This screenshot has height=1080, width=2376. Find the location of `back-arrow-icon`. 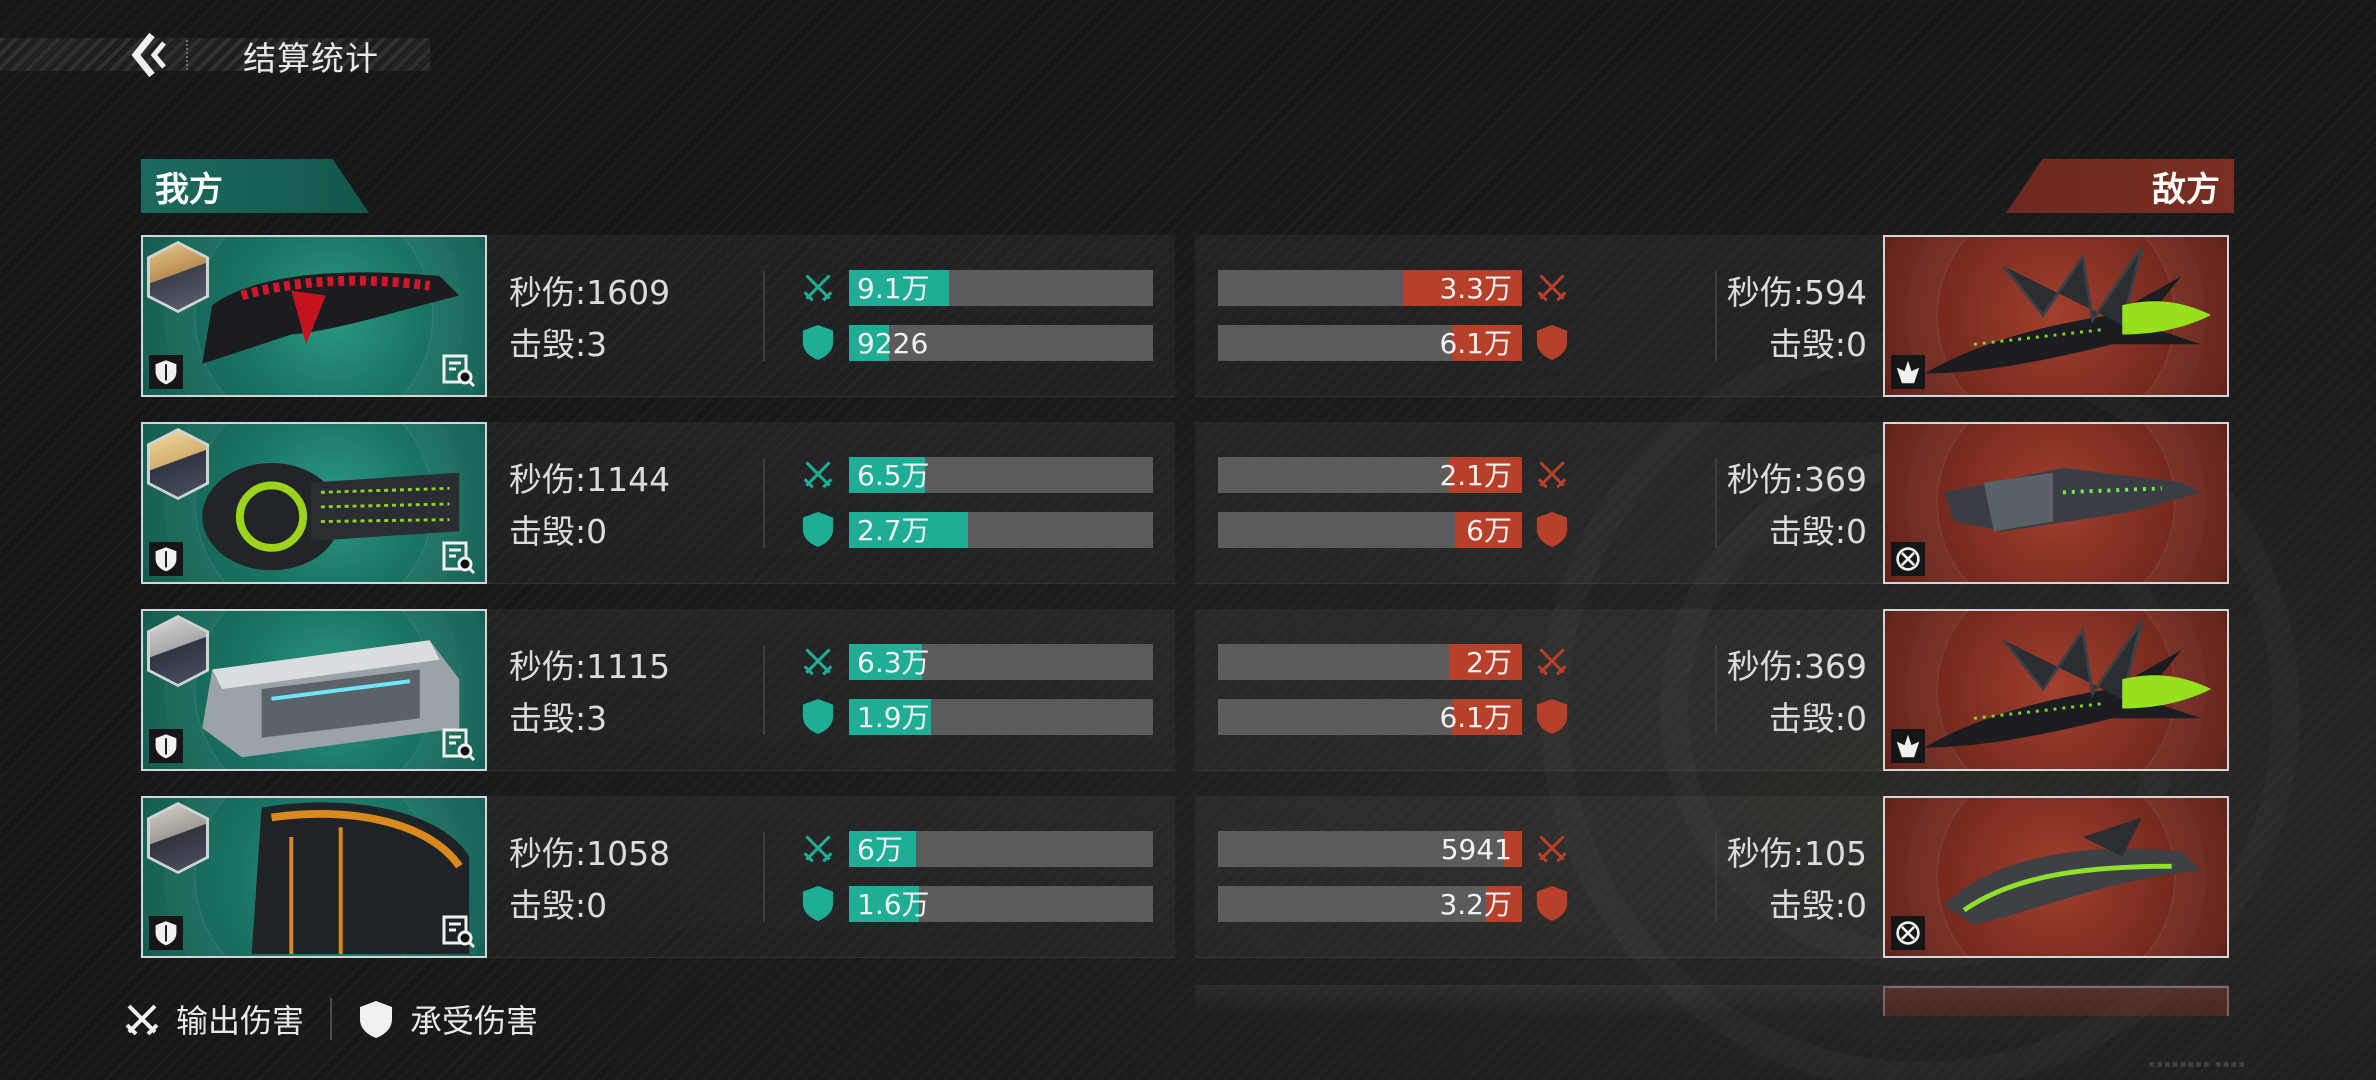

back-arrow-icon is located at coordinates (148, 55).